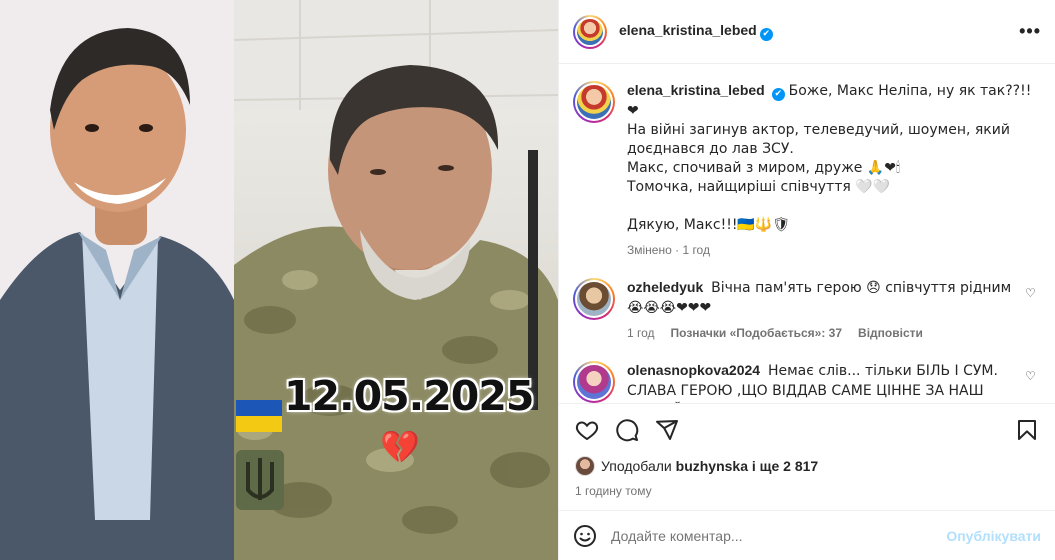 This screenshot has height=560, width=1055. What do you see at coordinates (696, 250) in the screenshot?
I see `caption-time: 1 год` at bounding box center [696, 250].